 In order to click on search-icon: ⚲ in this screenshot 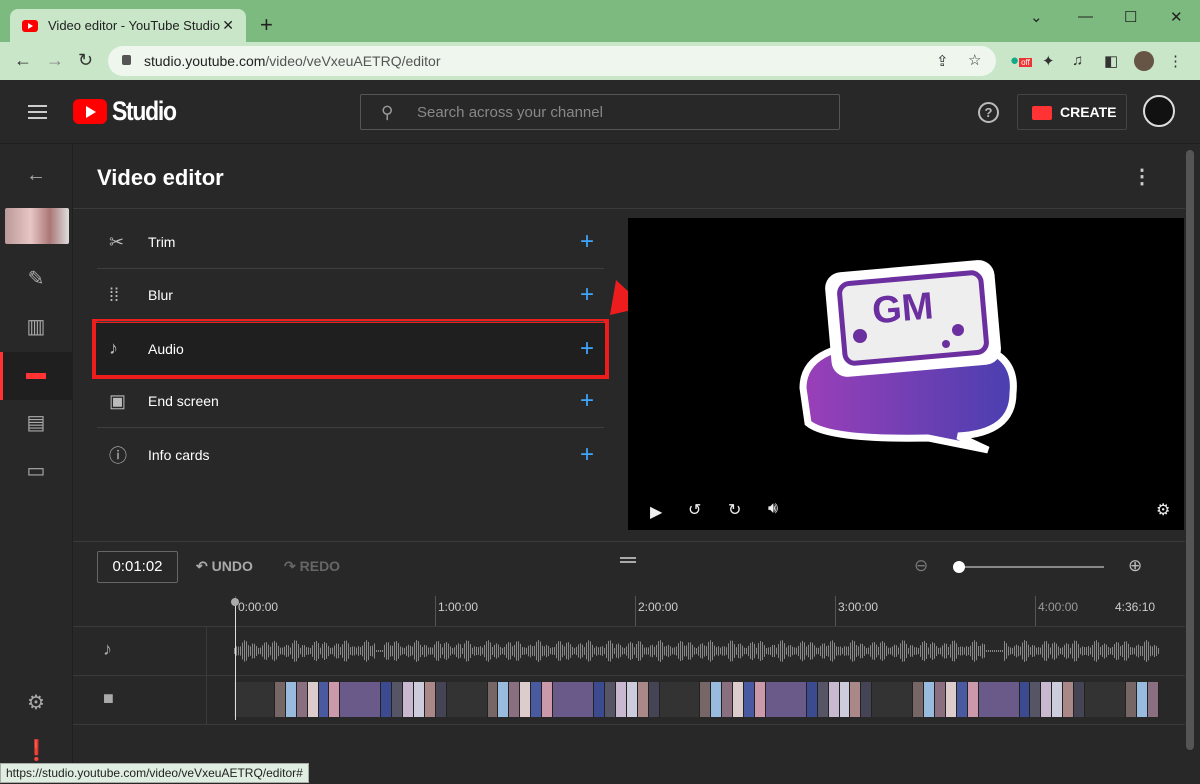, I will do `click(387, 112)`.